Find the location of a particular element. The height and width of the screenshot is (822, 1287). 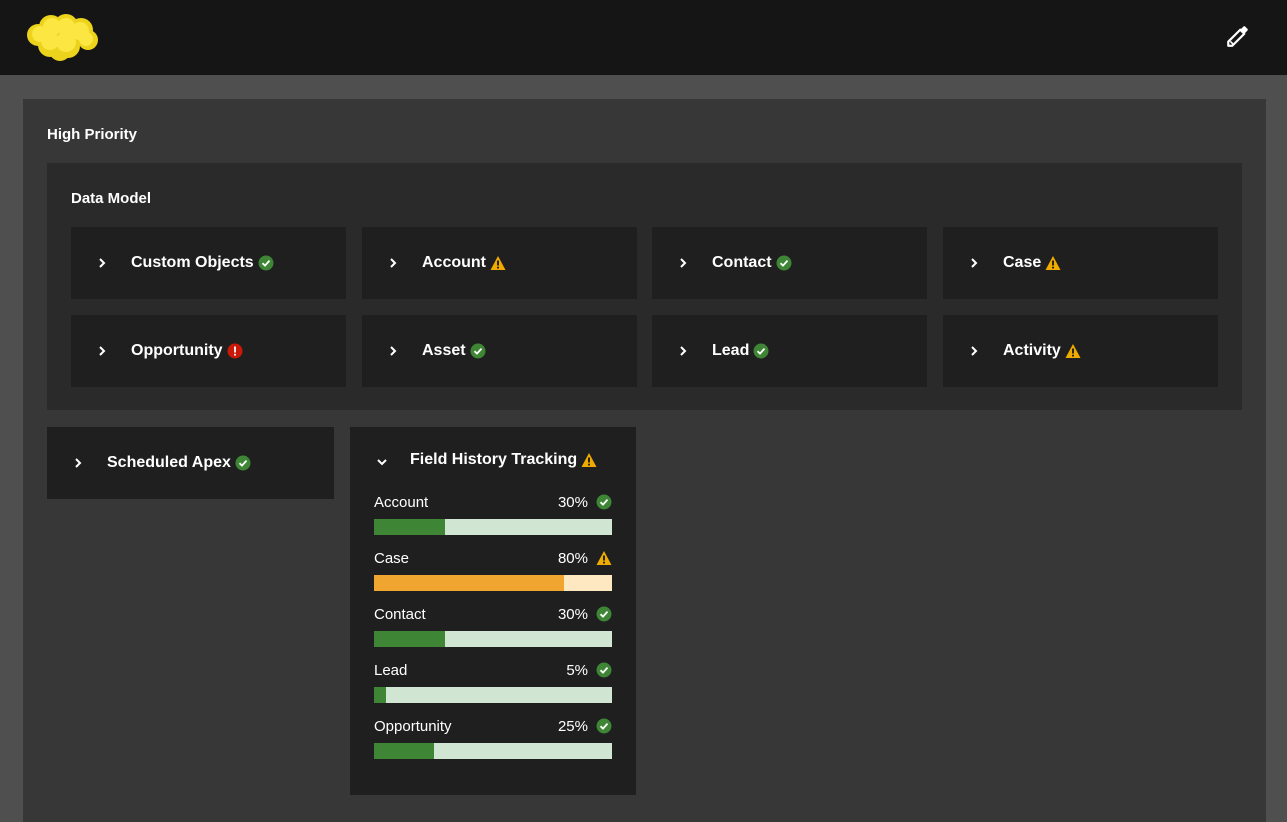

field-history-object: Contact is located at coordinates (400, 614).